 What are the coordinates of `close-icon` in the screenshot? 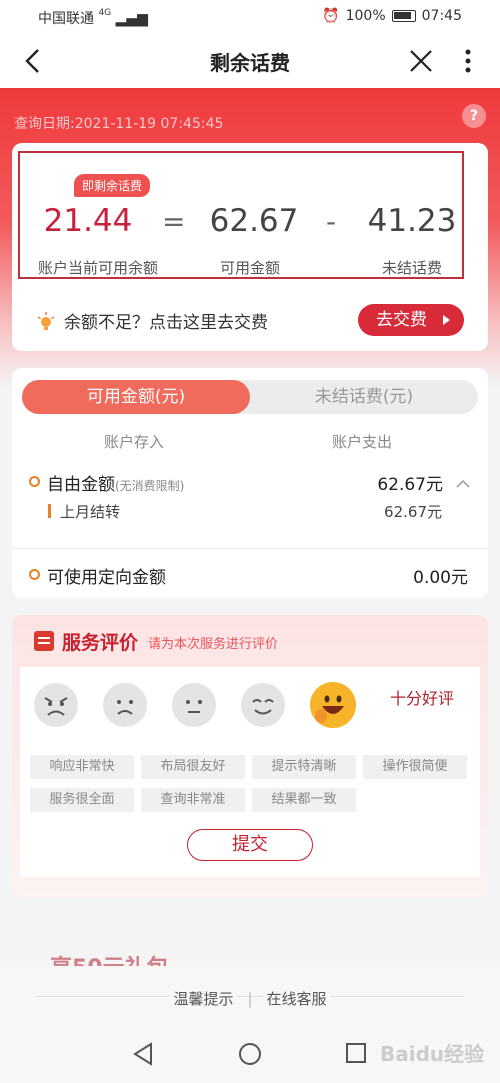 It's located at (421, 61).